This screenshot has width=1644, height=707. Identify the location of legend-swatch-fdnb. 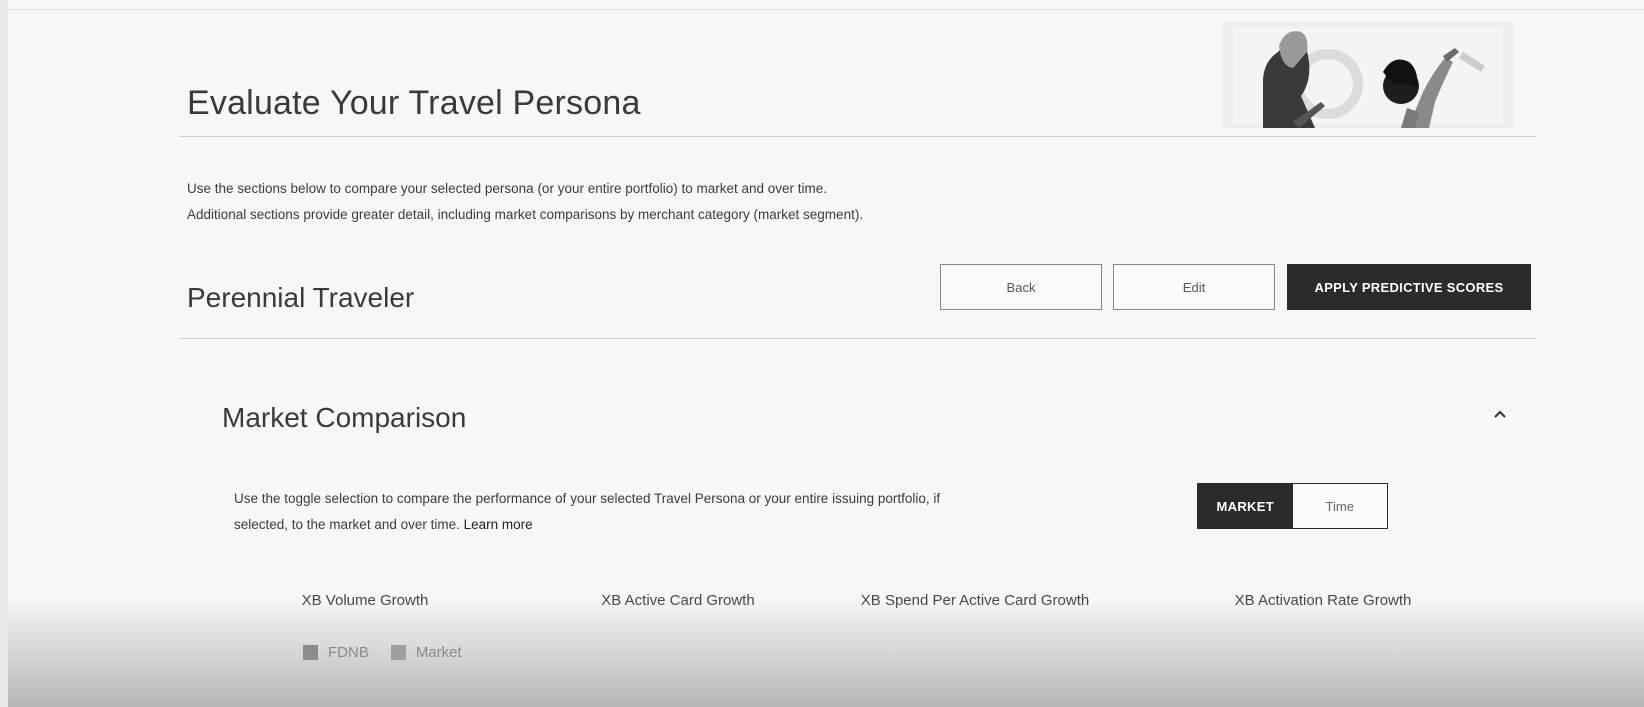
(310, 652).